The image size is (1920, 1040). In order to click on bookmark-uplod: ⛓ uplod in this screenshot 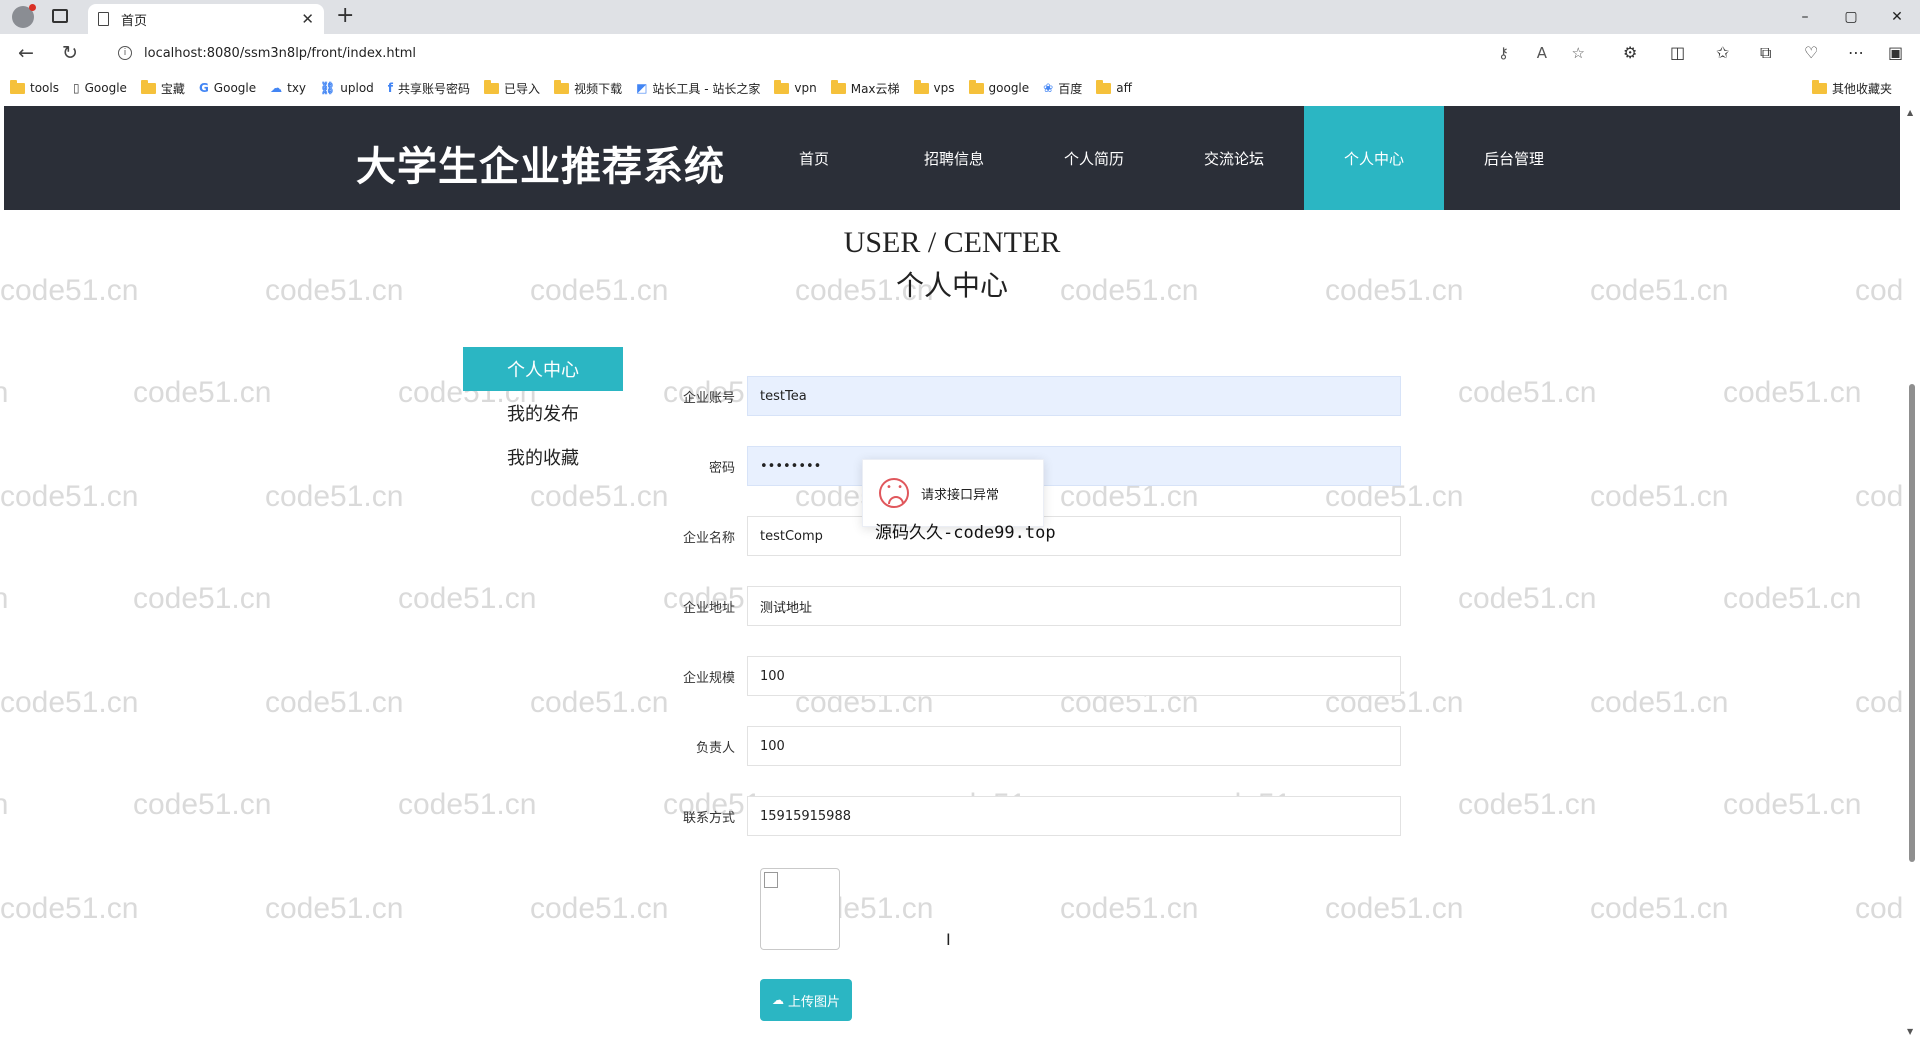, I will do `click(347, 88)`.